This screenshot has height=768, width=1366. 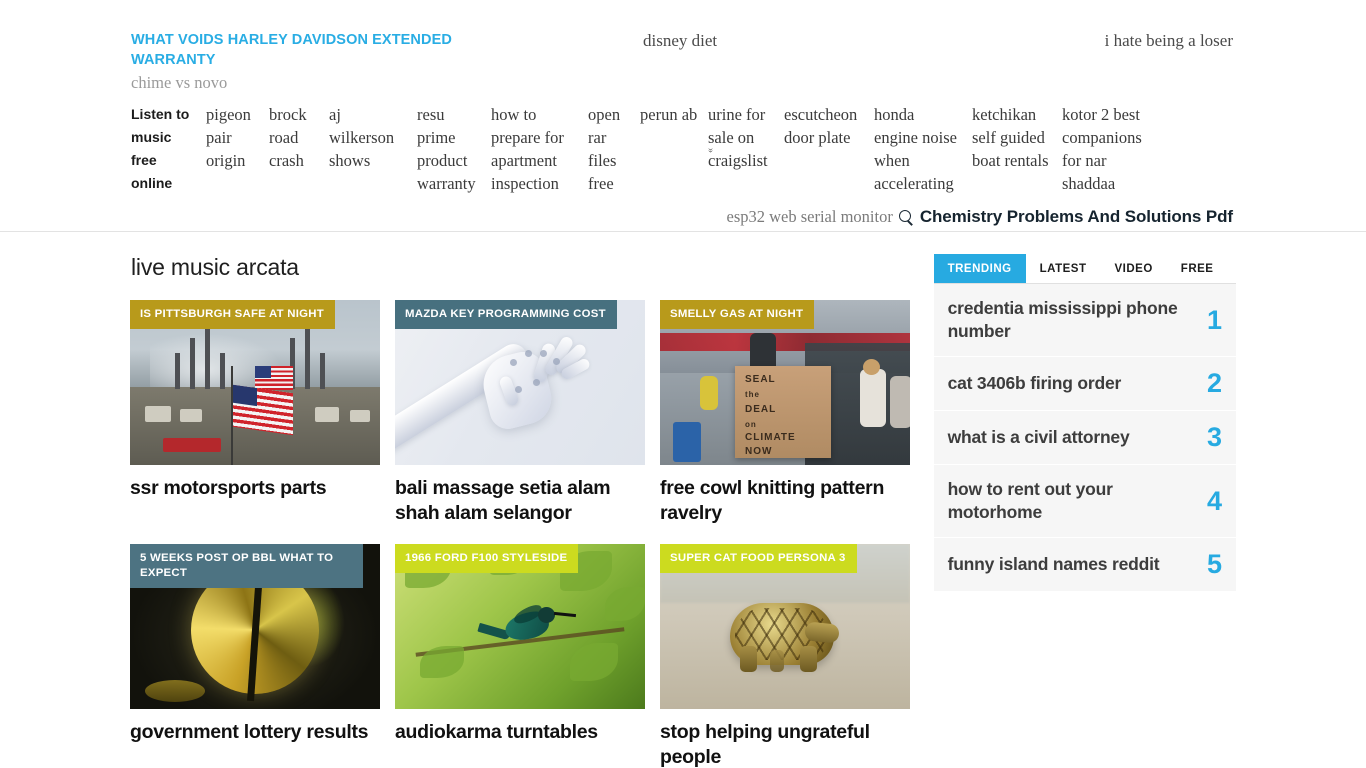 What do you see at coordinates (487, 558) in the screenshot?
I see `category-badge: 1966 FORD F100 STYLESIDE` at bounding box center [487, 558].